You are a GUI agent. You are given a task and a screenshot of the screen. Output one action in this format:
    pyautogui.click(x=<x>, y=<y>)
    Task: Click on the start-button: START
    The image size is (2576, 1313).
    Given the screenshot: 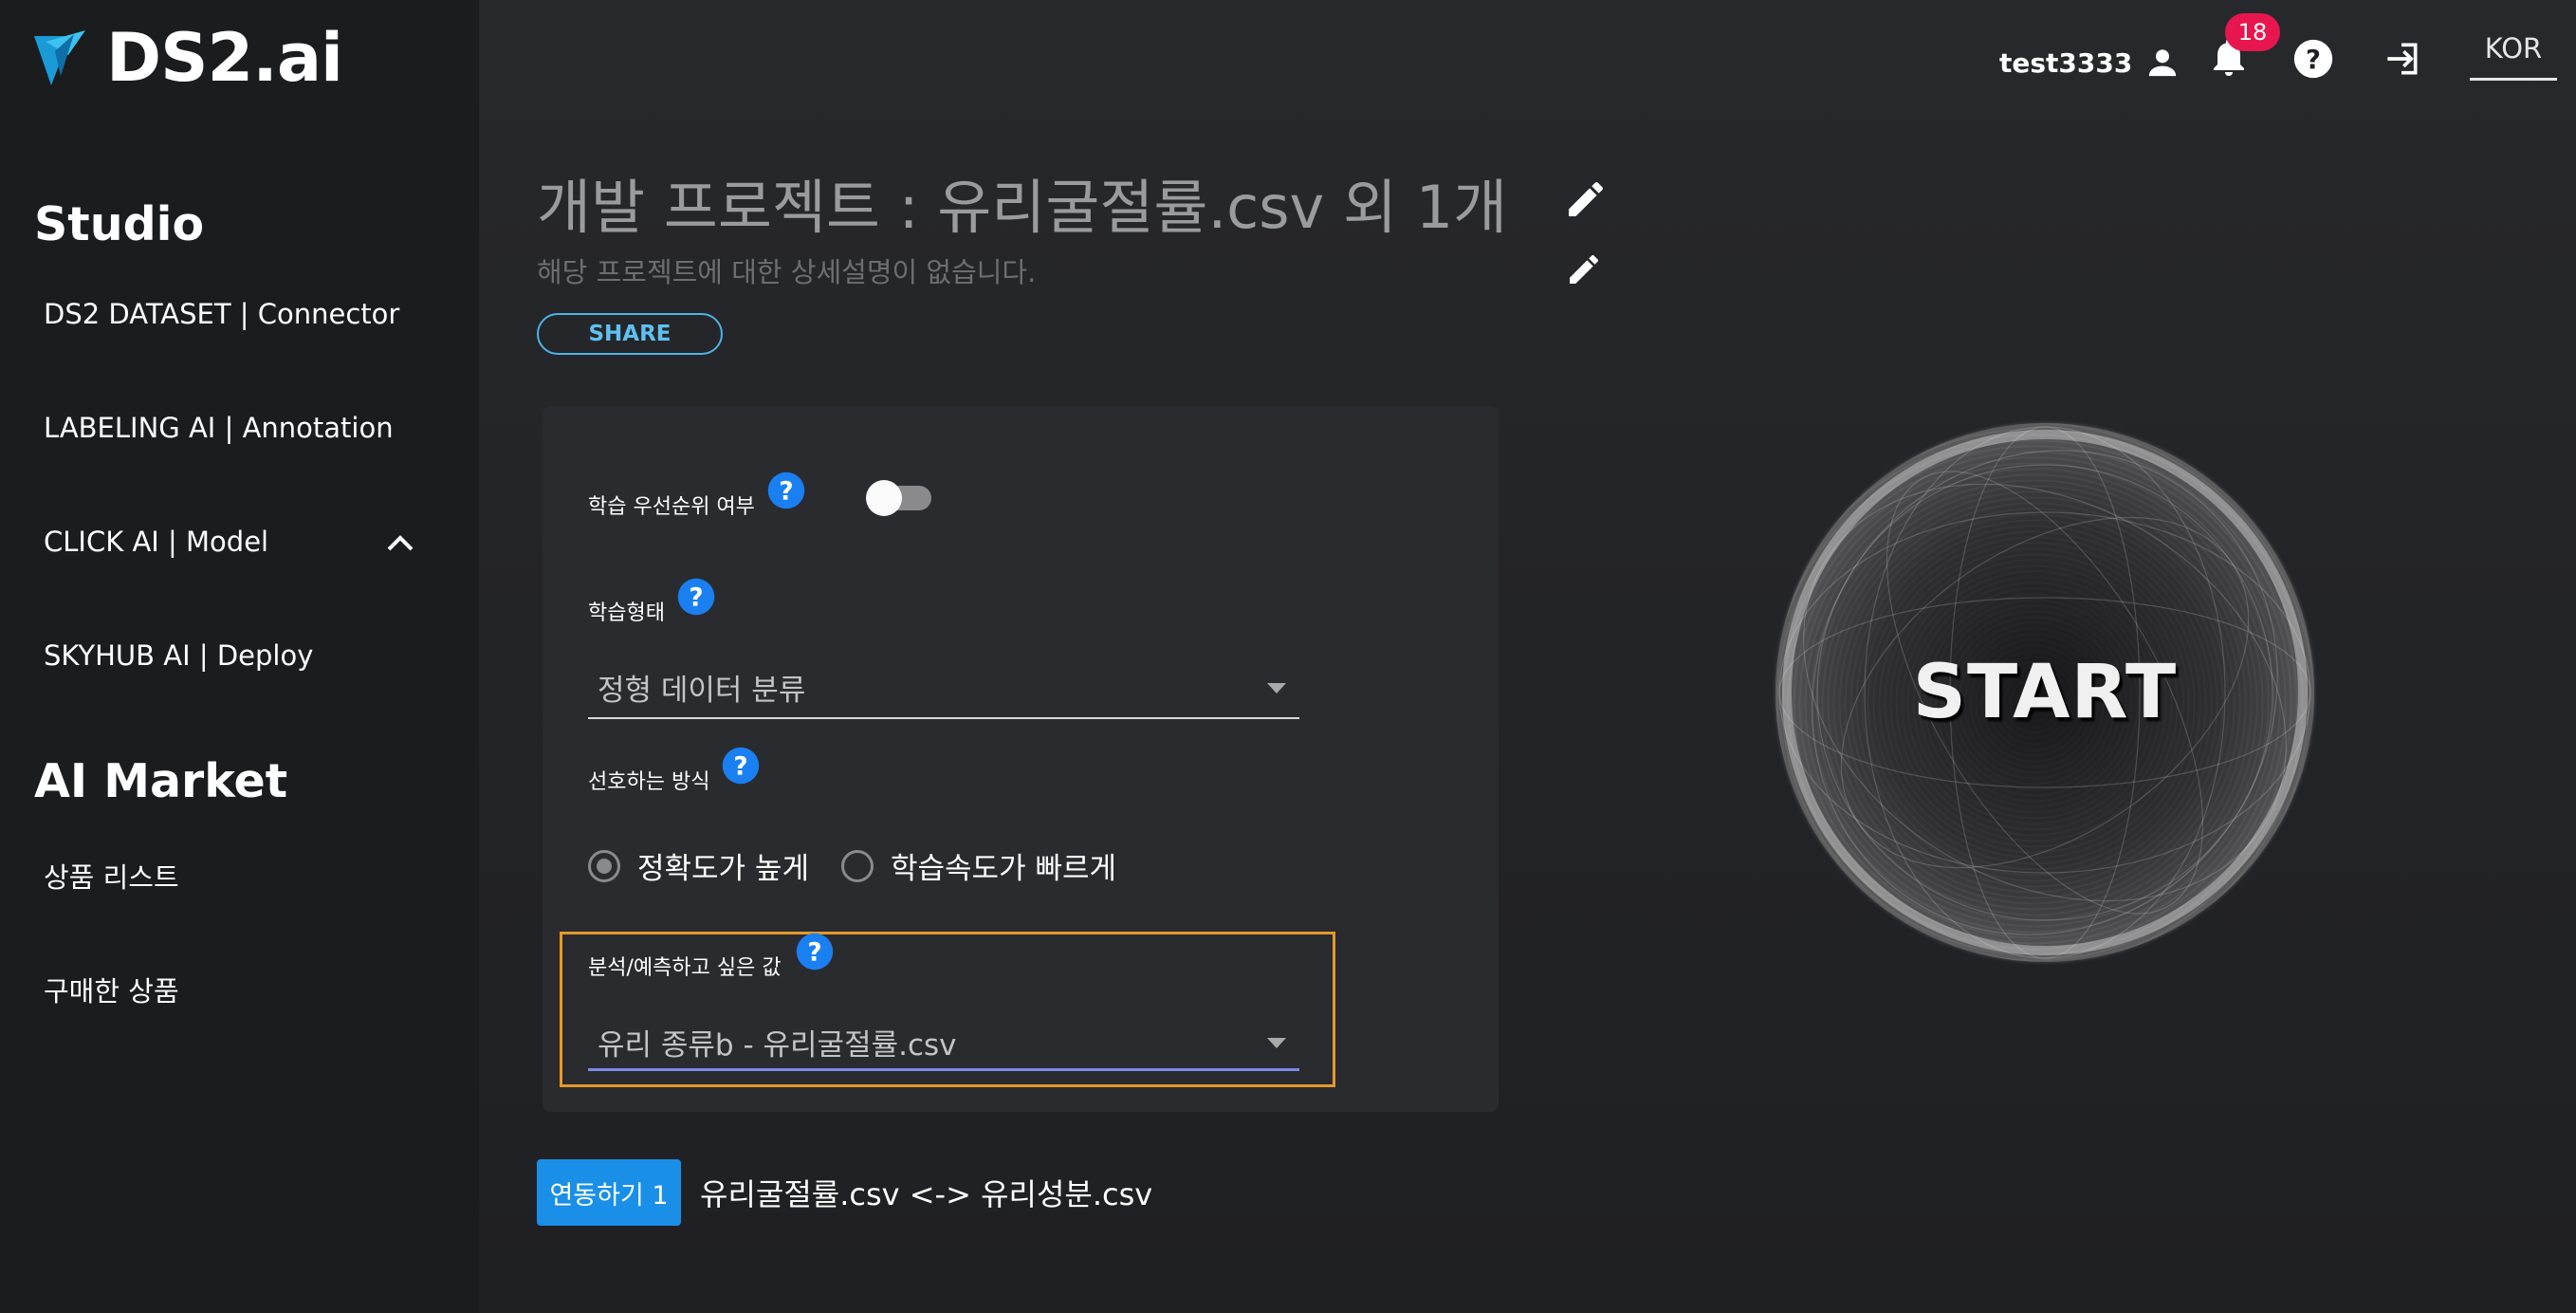 What is the action you would take?
    pyautogui.click(x=2045, y=692)
    